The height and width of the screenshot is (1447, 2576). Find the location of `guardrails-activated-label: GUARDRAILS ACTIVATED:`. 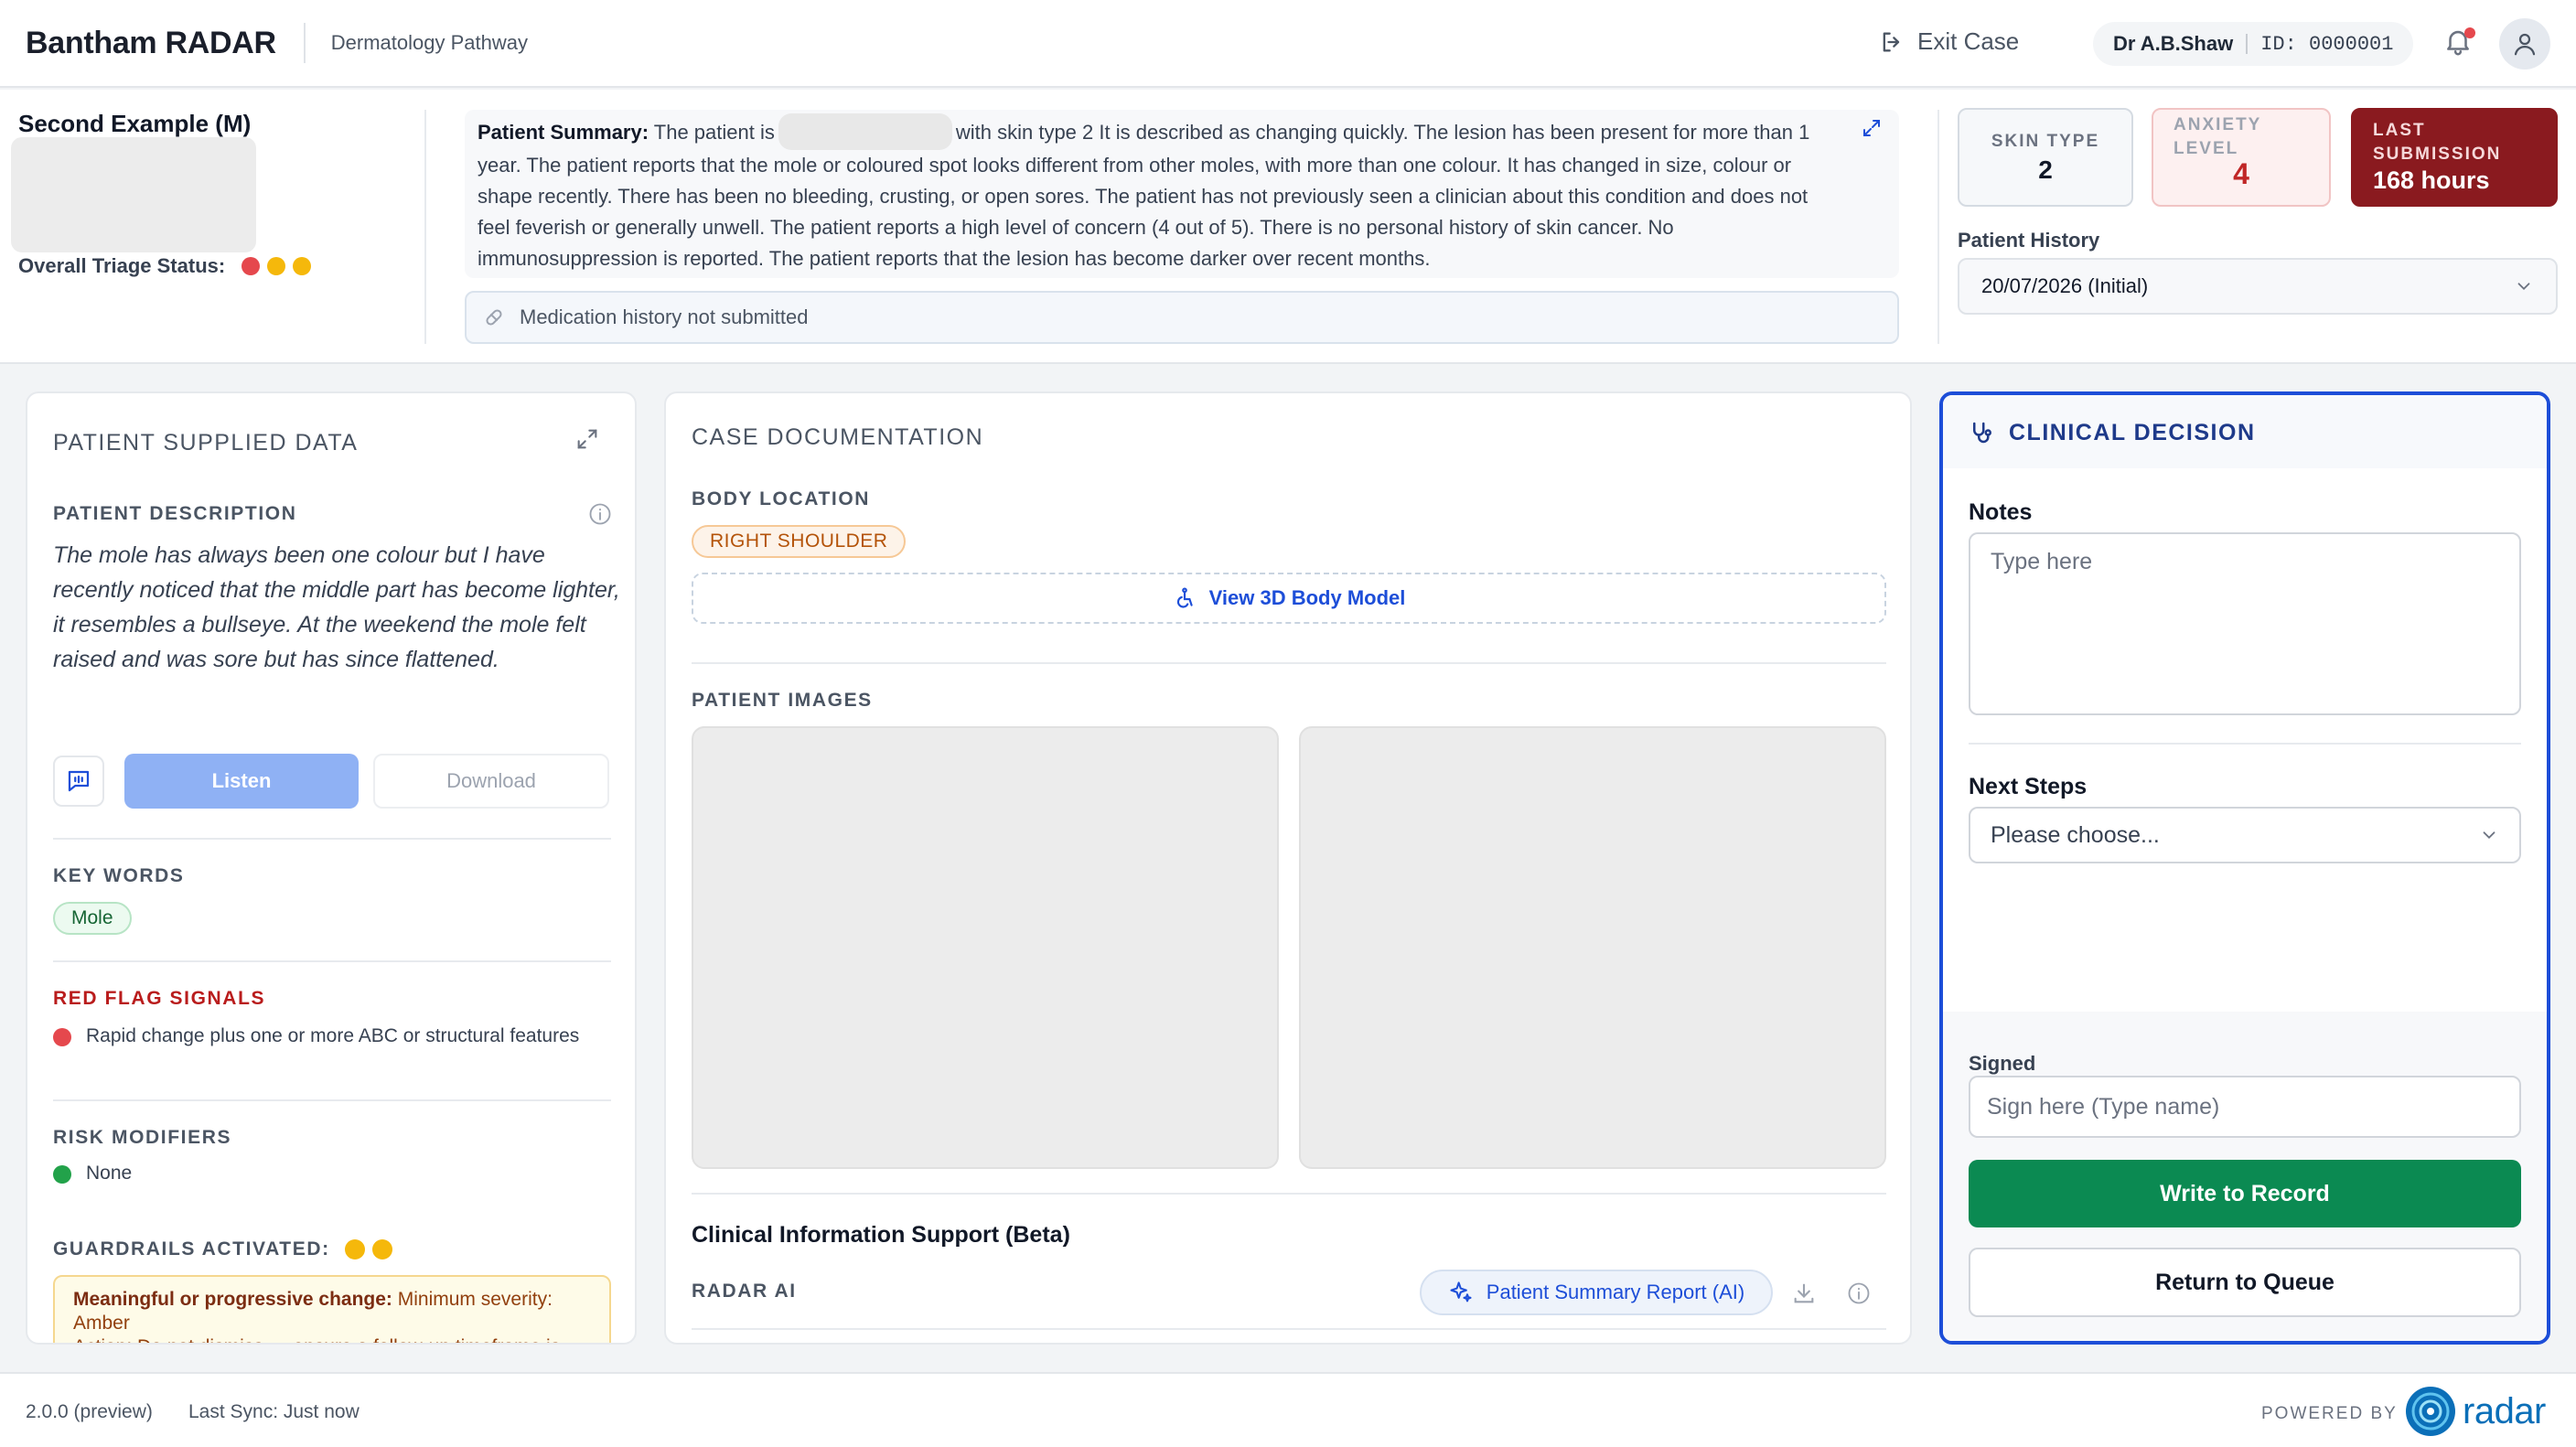

guardrails-activated-label: GUARDRAILS ACTIVATED: is located at coordinates (223, 1249).